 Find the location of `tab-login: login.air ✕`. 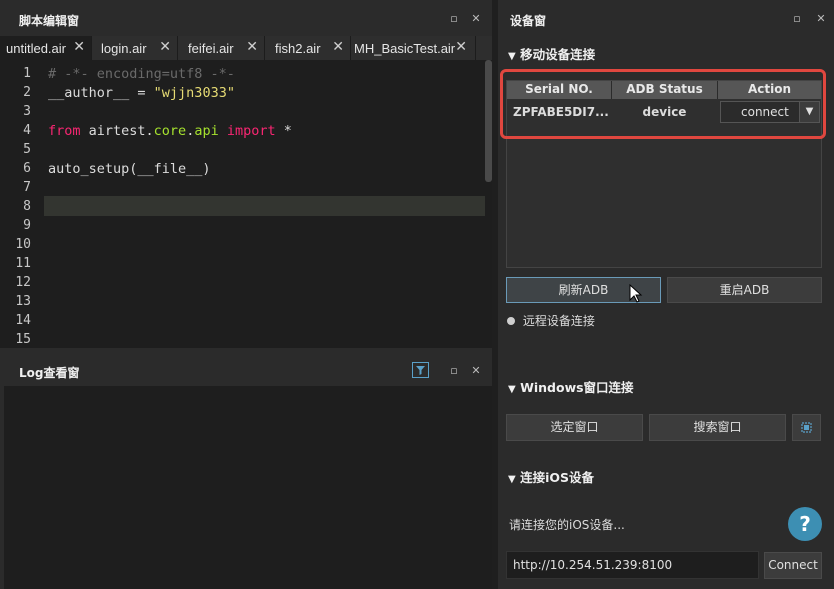

tab-login: login.air ✕ is located at coordinates (135, 48).